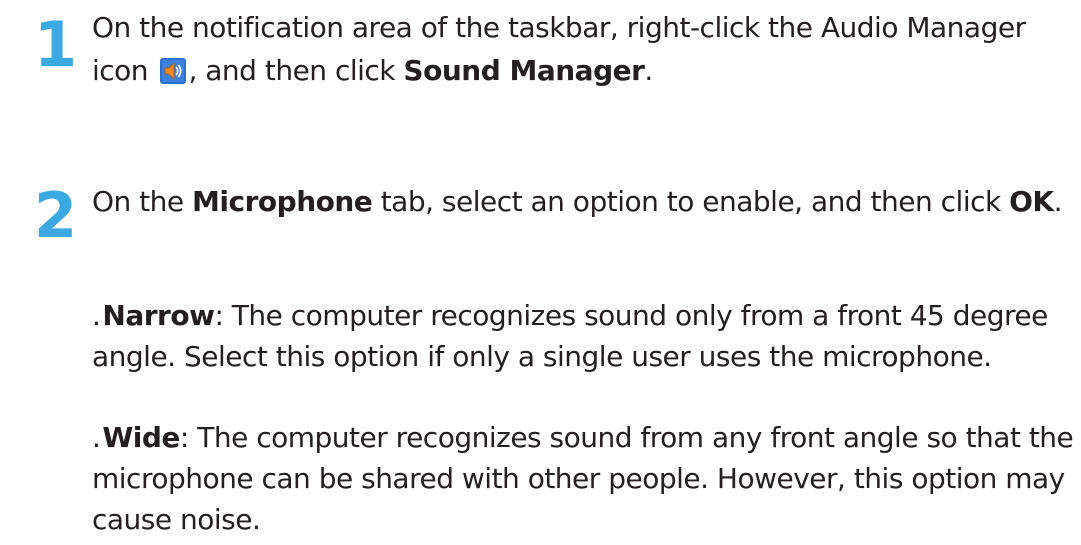 Image resolution: width=1081 pixels, height=545 pixels. I want to click on microphone-tab-label: Microphone, so click(282, 201).